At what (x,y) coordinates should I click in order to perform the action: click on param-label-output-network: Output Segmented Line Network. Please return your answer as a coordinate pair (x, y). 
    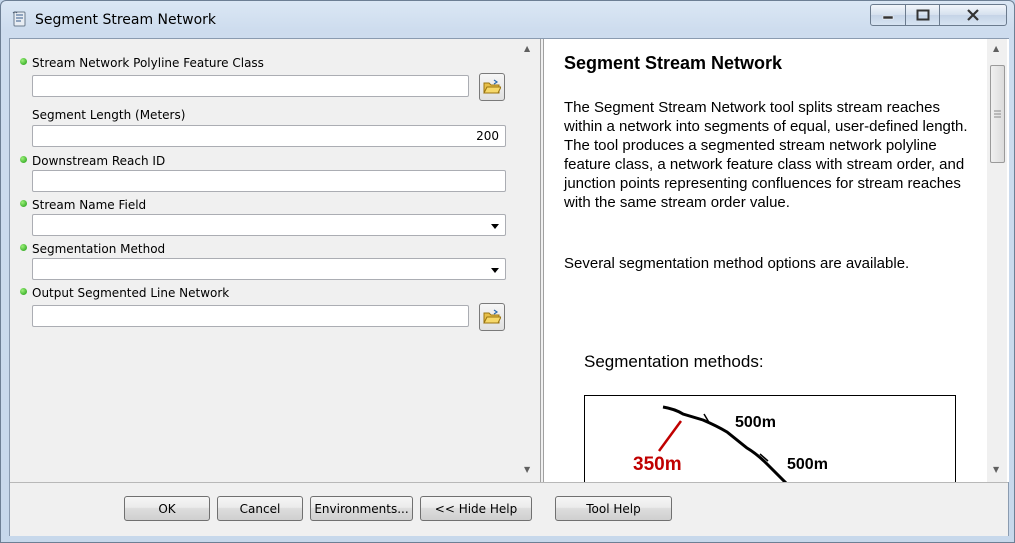
    Looking at the image, I should click on (131, 293).